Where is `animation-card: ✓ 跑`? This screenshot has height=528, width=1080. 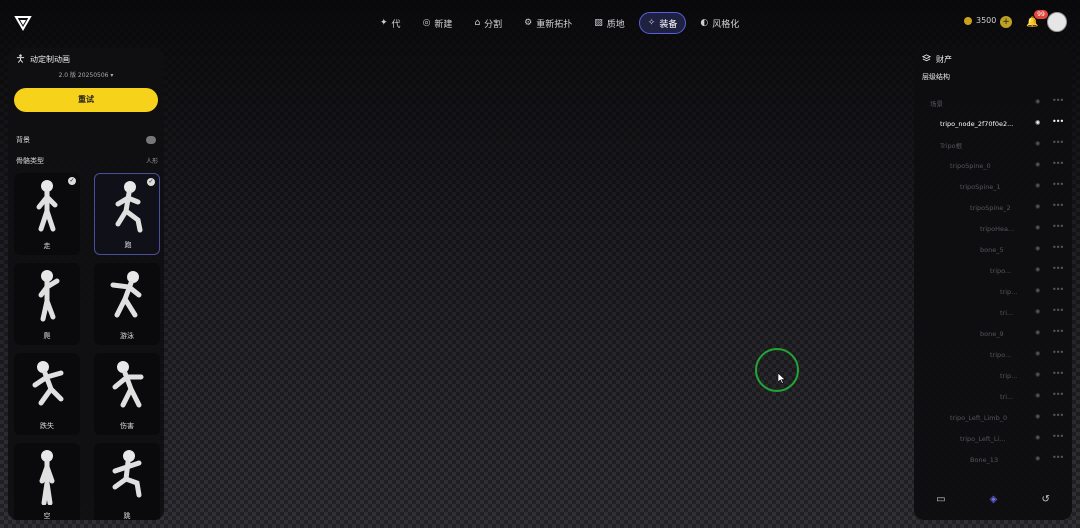 animation-card: ✓ 跑 is located at coordinates (127, 214).